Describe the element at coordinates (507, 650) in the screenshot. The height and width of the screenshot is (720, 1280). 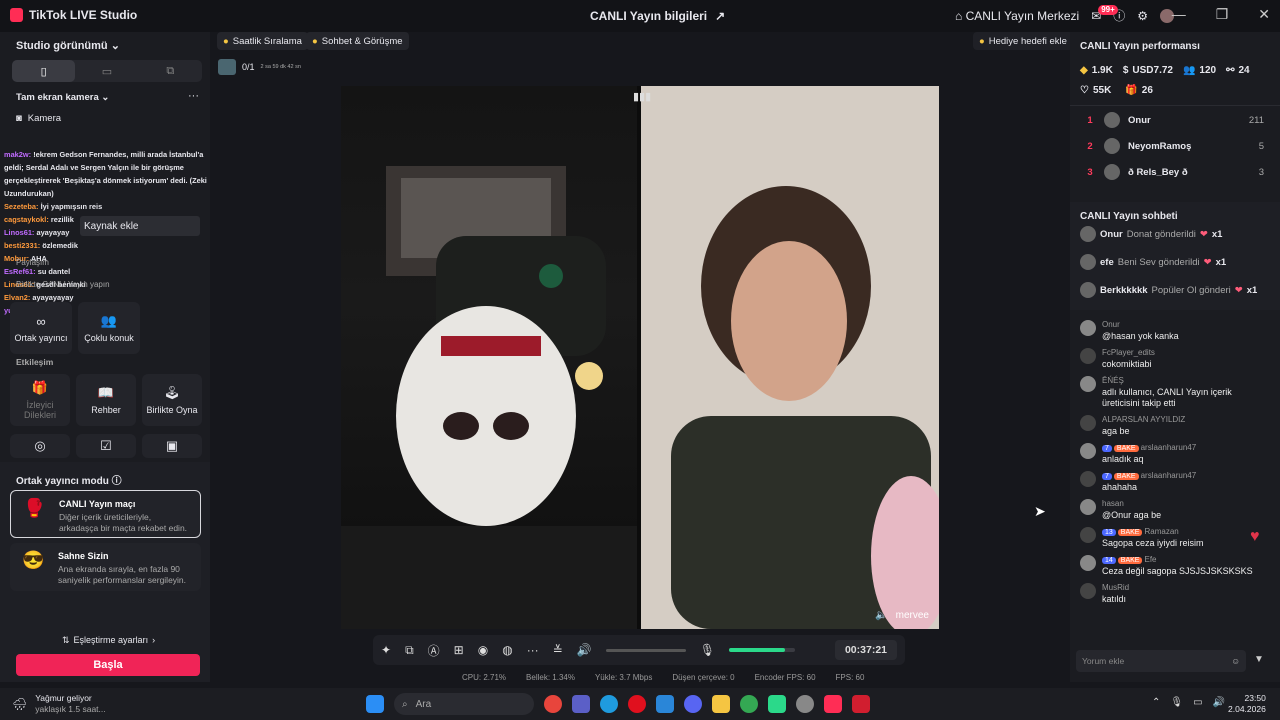
I see `camera-switch-icon: ◍` at that location.